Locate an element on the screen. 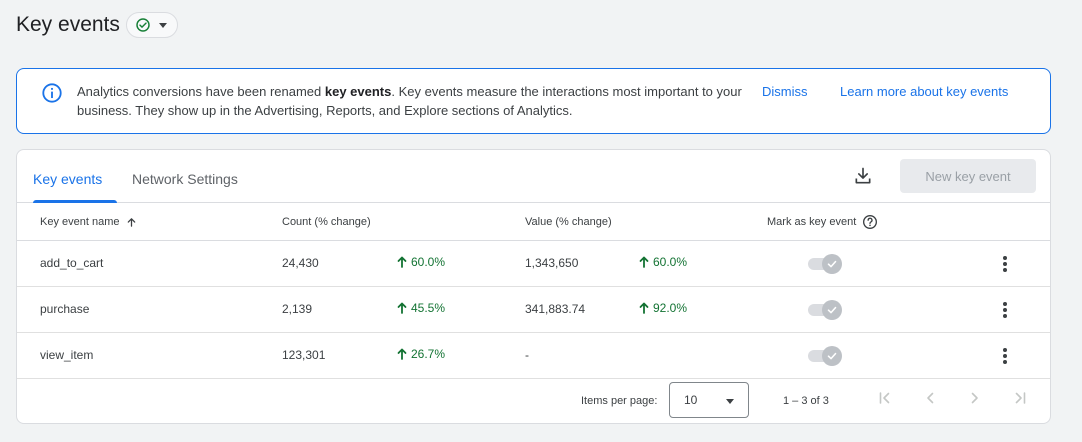  page-title: Key events is located at coordinates (68, 24).